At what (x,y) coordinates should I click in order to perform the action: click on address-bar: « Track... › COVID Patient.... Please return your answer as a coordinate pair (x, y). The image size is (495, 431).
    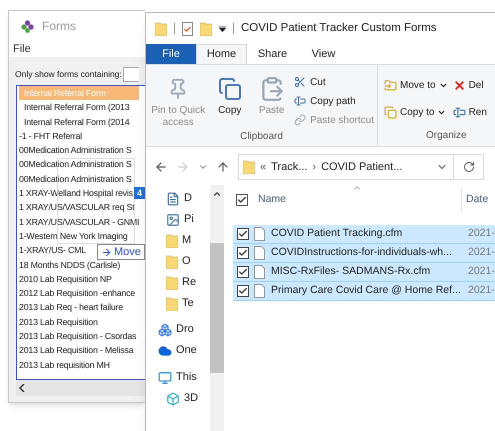
    Looking at the image, I should click on (361, 167).